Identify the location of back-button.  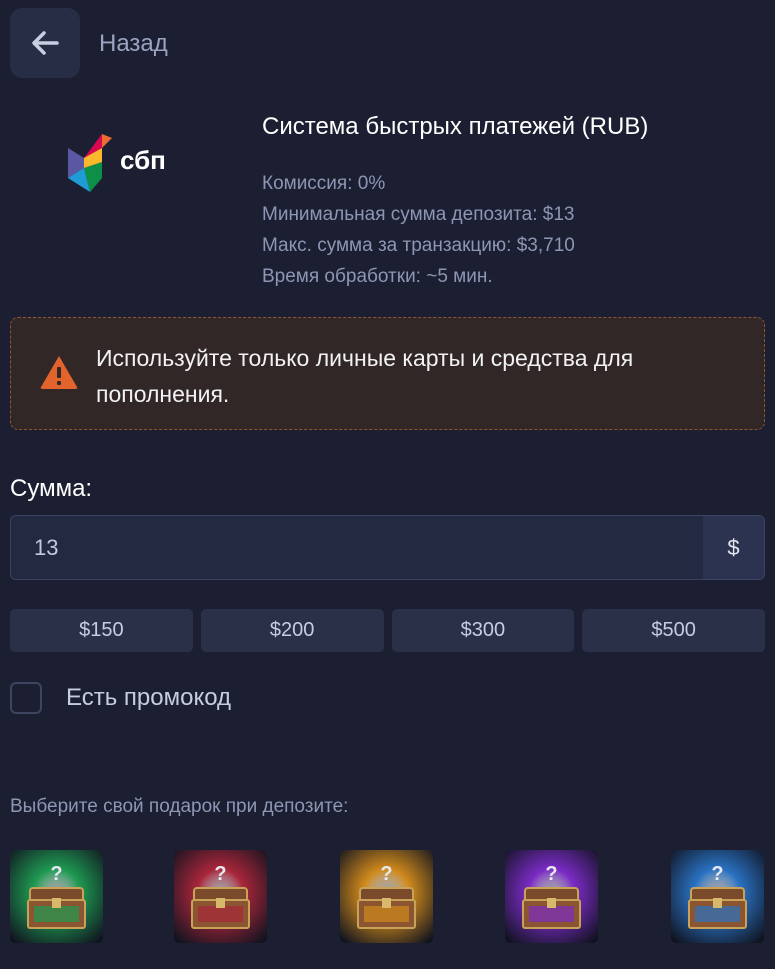
(45, 43).